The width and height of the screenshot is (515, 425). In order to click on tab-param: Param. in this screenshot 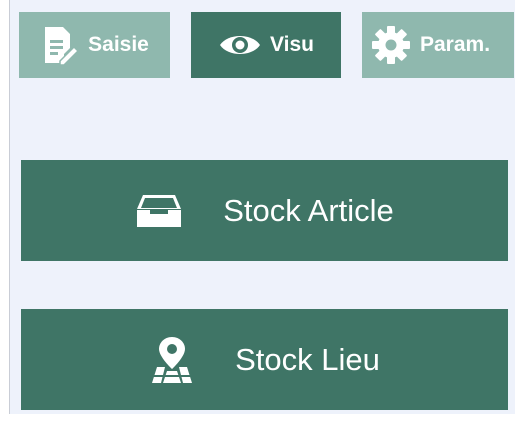, I will do `click(438, 45)`.